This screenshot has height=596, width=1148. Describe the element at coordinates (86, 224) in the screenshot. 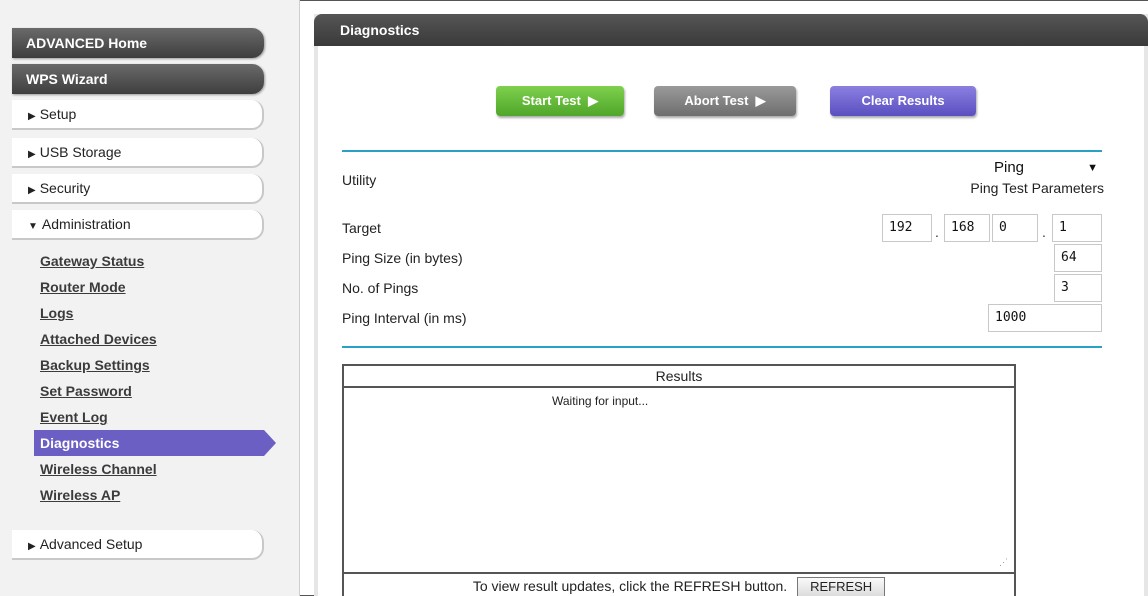

I see `nav-administration-label: Administration` at that location.